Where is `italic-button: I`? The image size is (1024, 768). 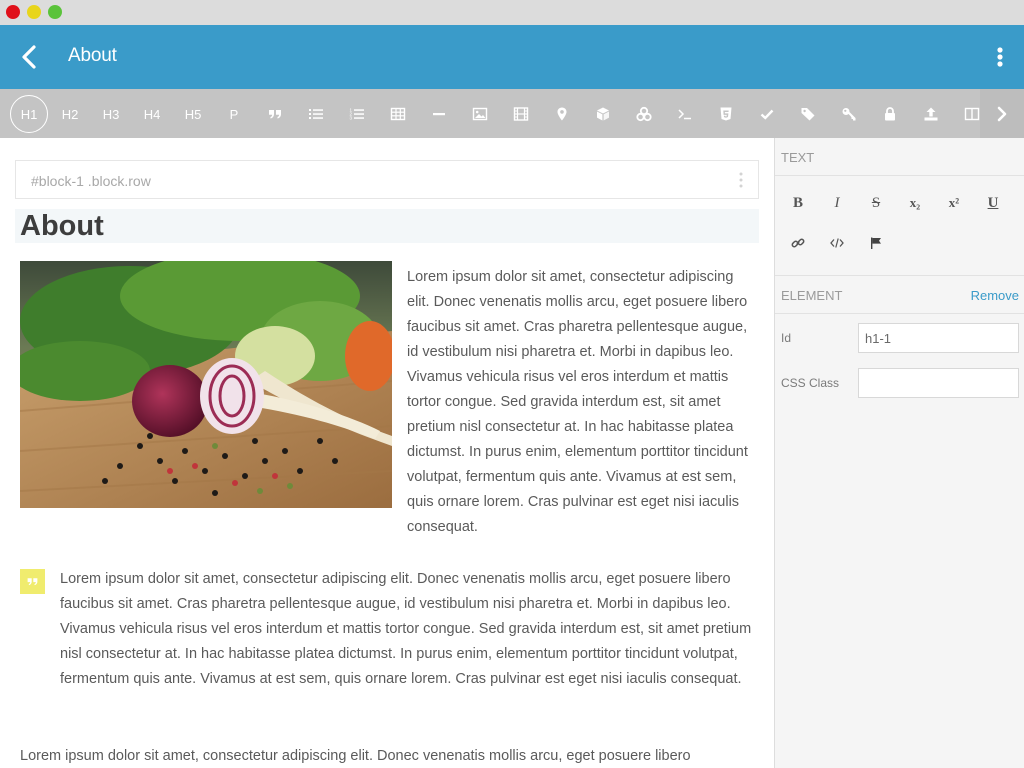 italic-button: I is located at coordinates (837, 203).